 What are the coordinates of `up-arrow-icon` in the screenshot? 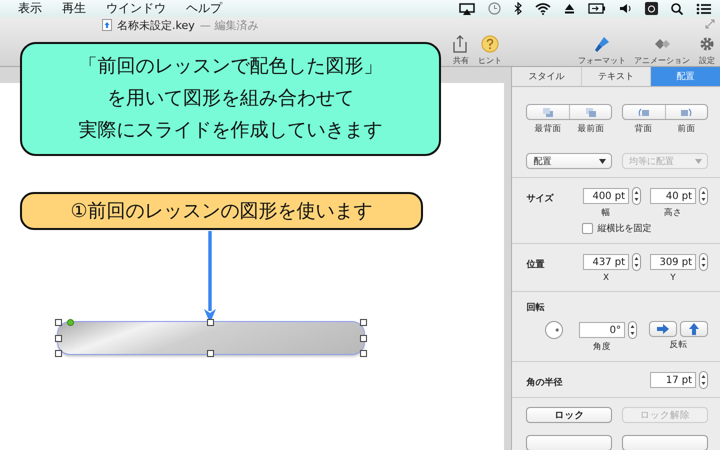 It's located at (694, 329).